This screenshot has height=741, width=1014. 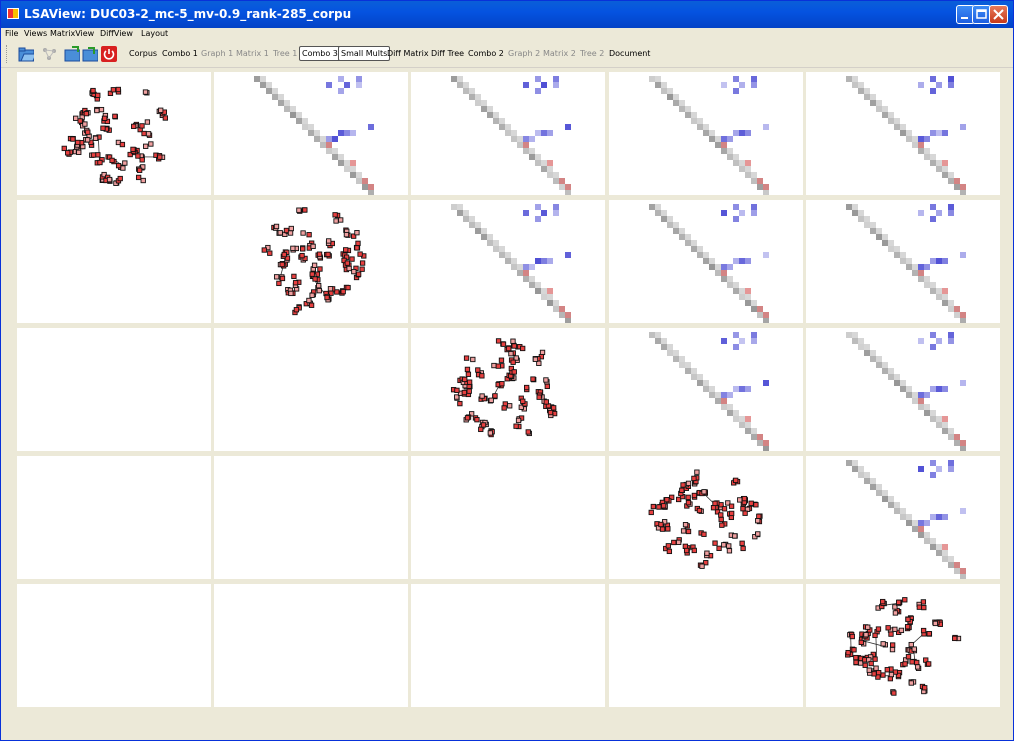 I want to click on tab-matrix-1: Matrix 1, so click(x=252, y=53).